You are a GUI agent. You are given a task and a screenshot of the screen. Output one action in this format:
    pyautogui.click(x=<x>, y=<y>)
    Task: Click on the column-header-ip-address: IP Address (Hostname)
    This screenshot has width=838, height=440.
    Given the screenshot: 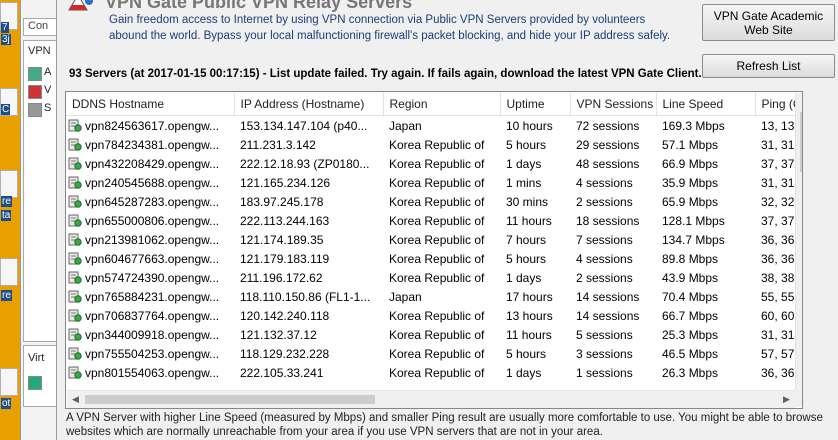 What is the action you would take?
    pyautogui.click(x=309, y=104)
    